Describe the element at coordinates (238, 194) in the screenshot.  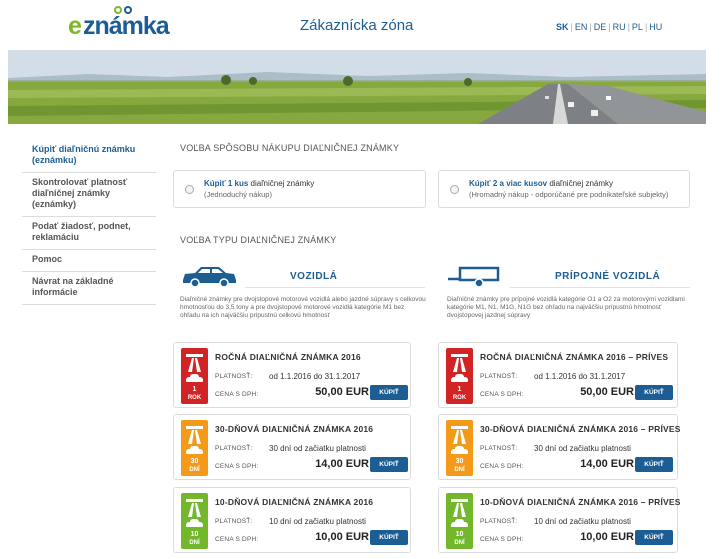
I see `option-single-sub: (Jednoduchý nákup)` at that location.